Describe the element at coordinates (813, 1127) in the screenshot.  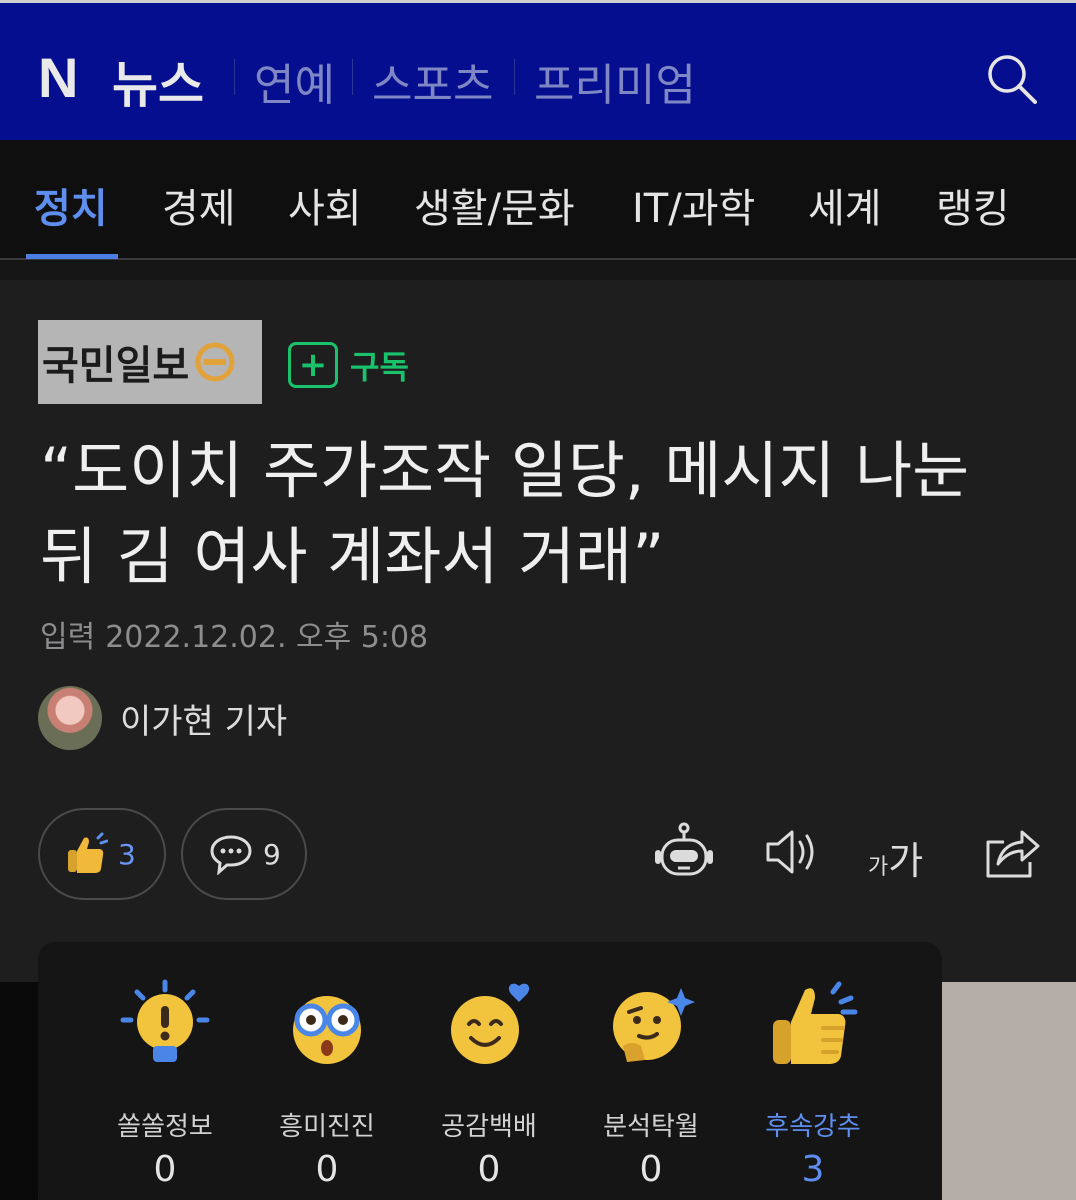
I see `reaction-label: 후속강추` at that location.